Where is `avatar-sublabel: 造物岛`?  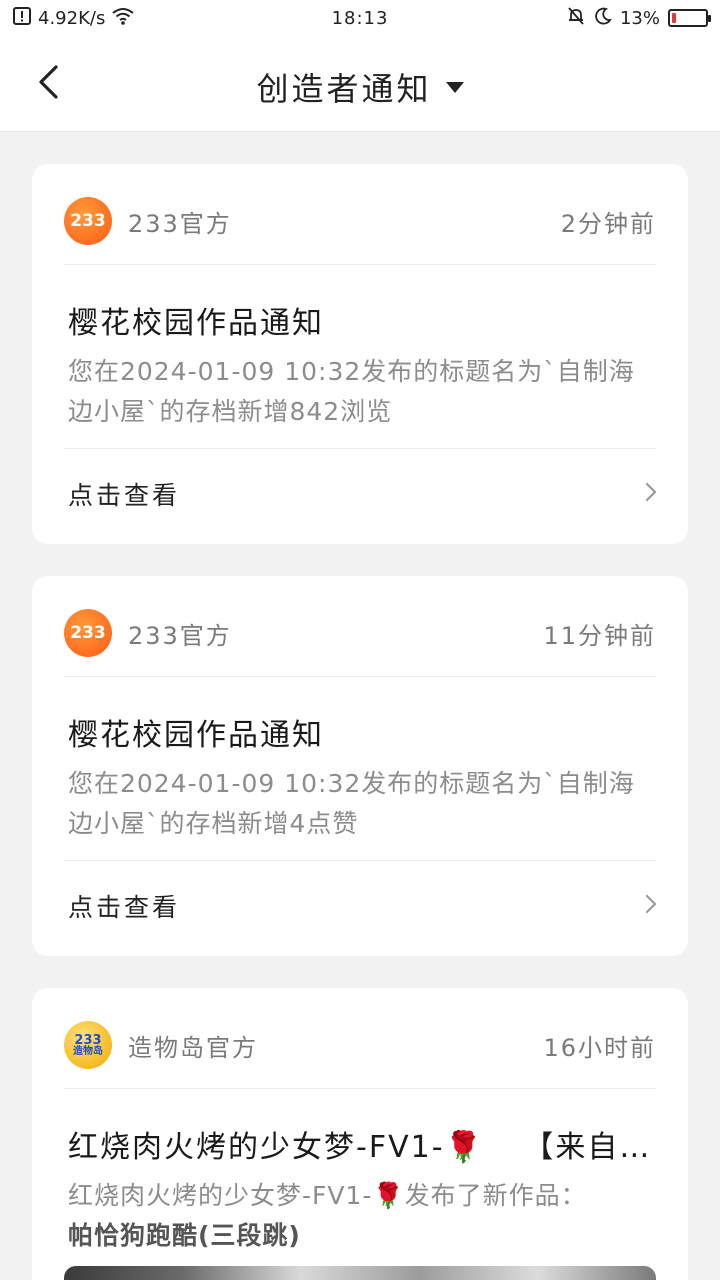 avatar-sublabel: 造物岛 is located at coordinates (88, 1051).